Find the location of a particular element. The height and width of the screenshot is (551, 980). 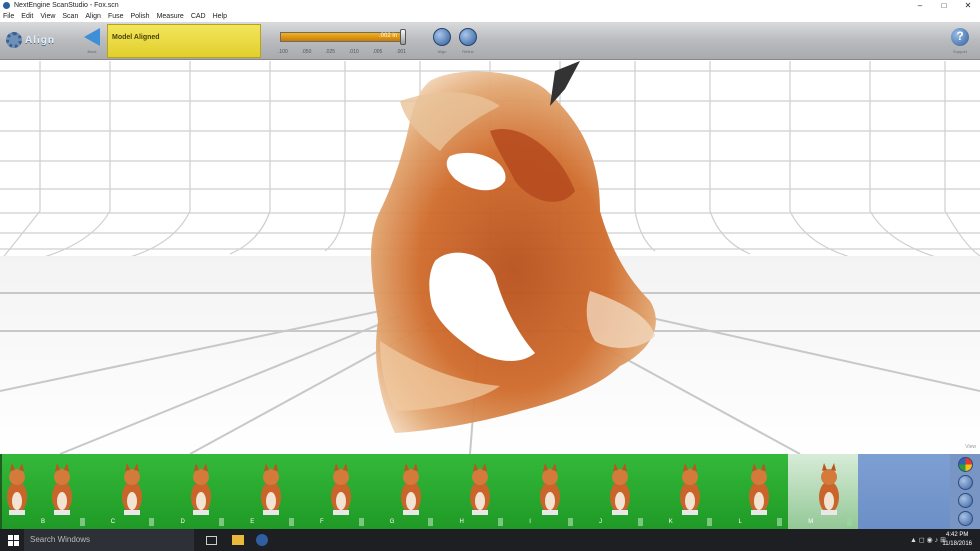

back-arrow-icon is located at coordinates (92, 37).